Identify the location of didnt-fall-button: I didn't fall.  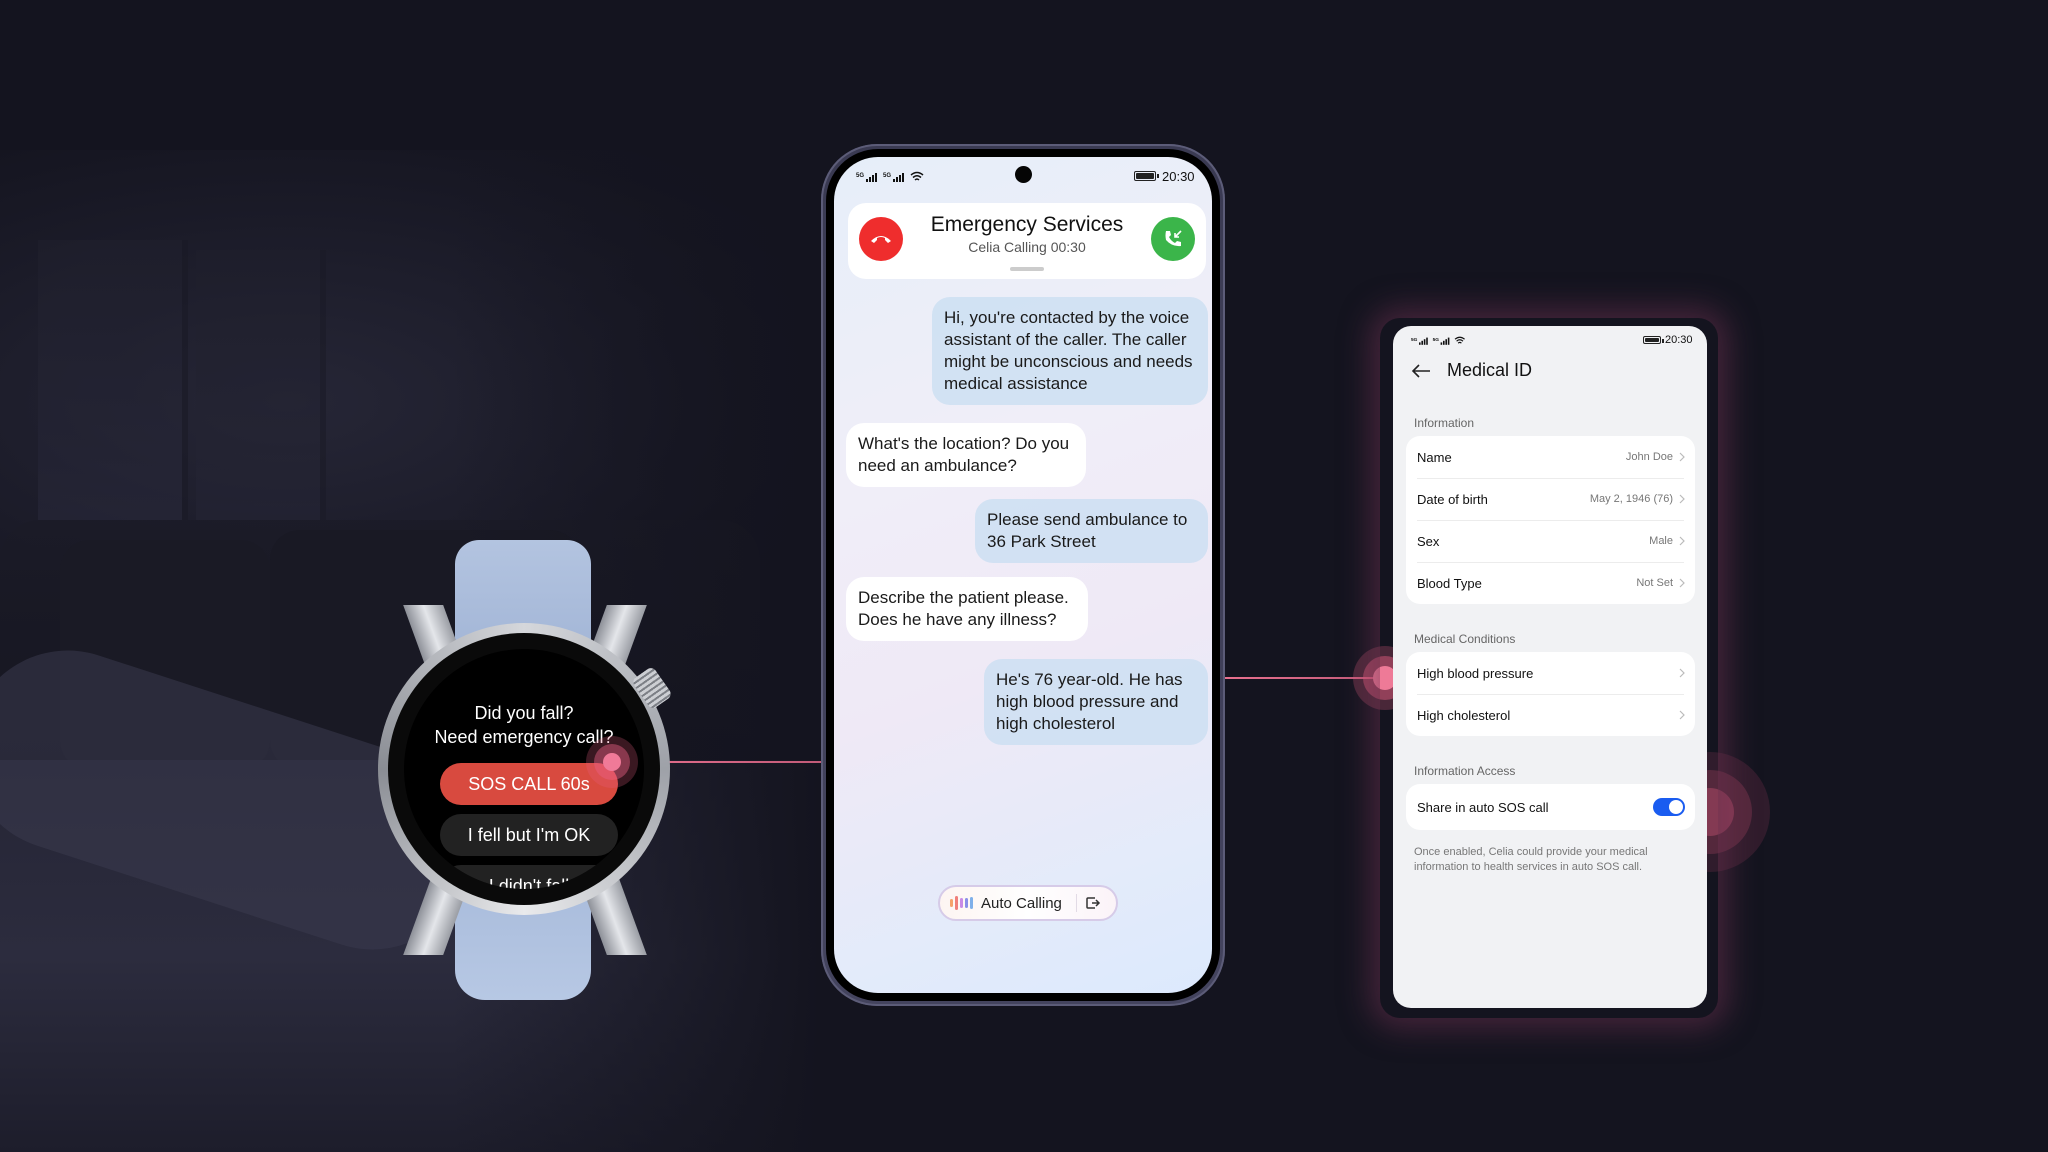
(529, 877).